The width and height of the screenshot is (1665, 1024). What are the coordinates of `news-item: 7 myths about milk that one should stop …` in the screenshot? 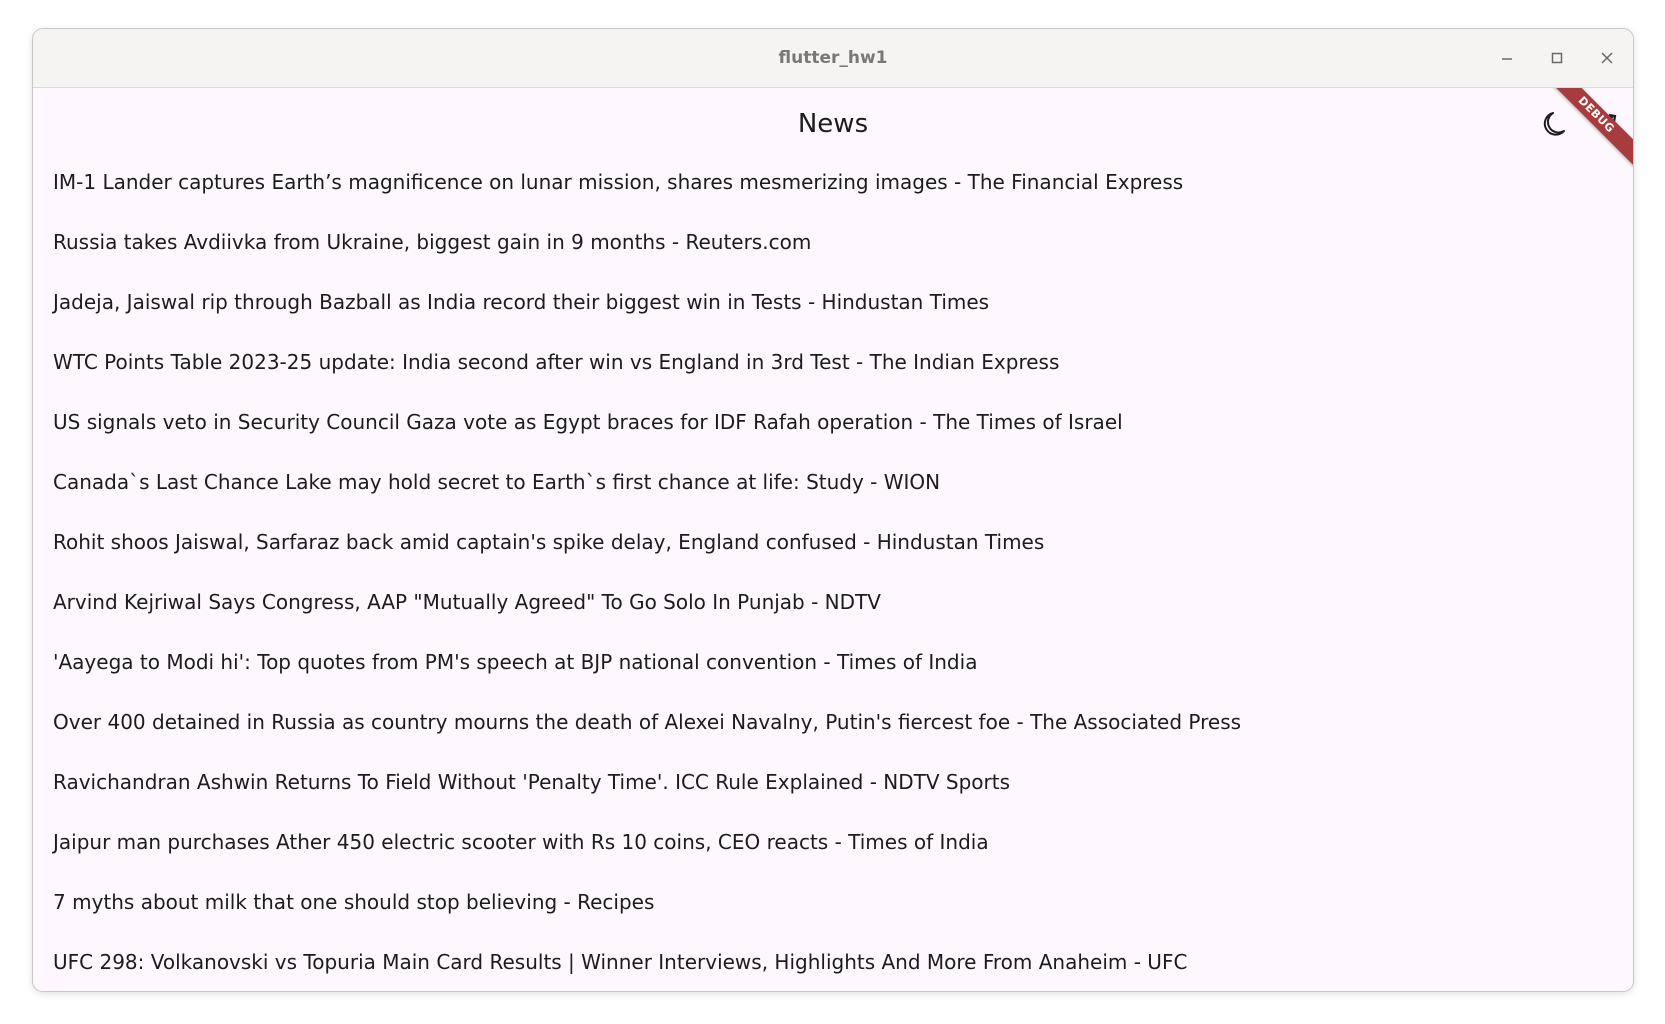 It's located at (833, 912).